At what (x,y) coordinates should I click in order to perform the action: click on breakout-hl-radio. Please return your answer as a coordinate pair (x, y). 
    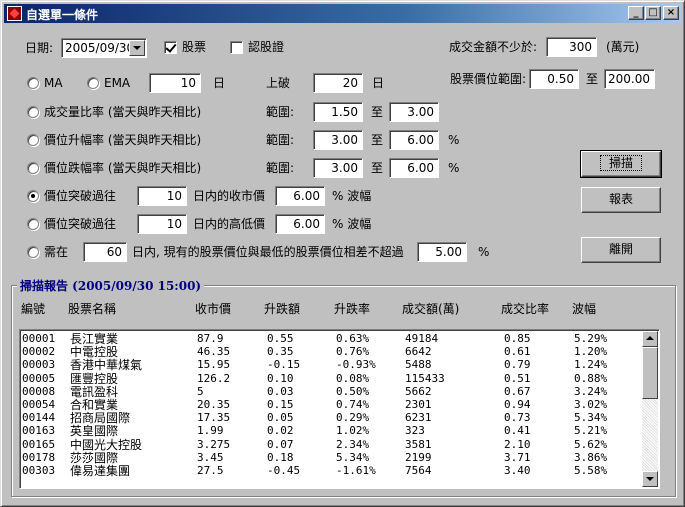
    Looking at the image, I should click on (33, 224).